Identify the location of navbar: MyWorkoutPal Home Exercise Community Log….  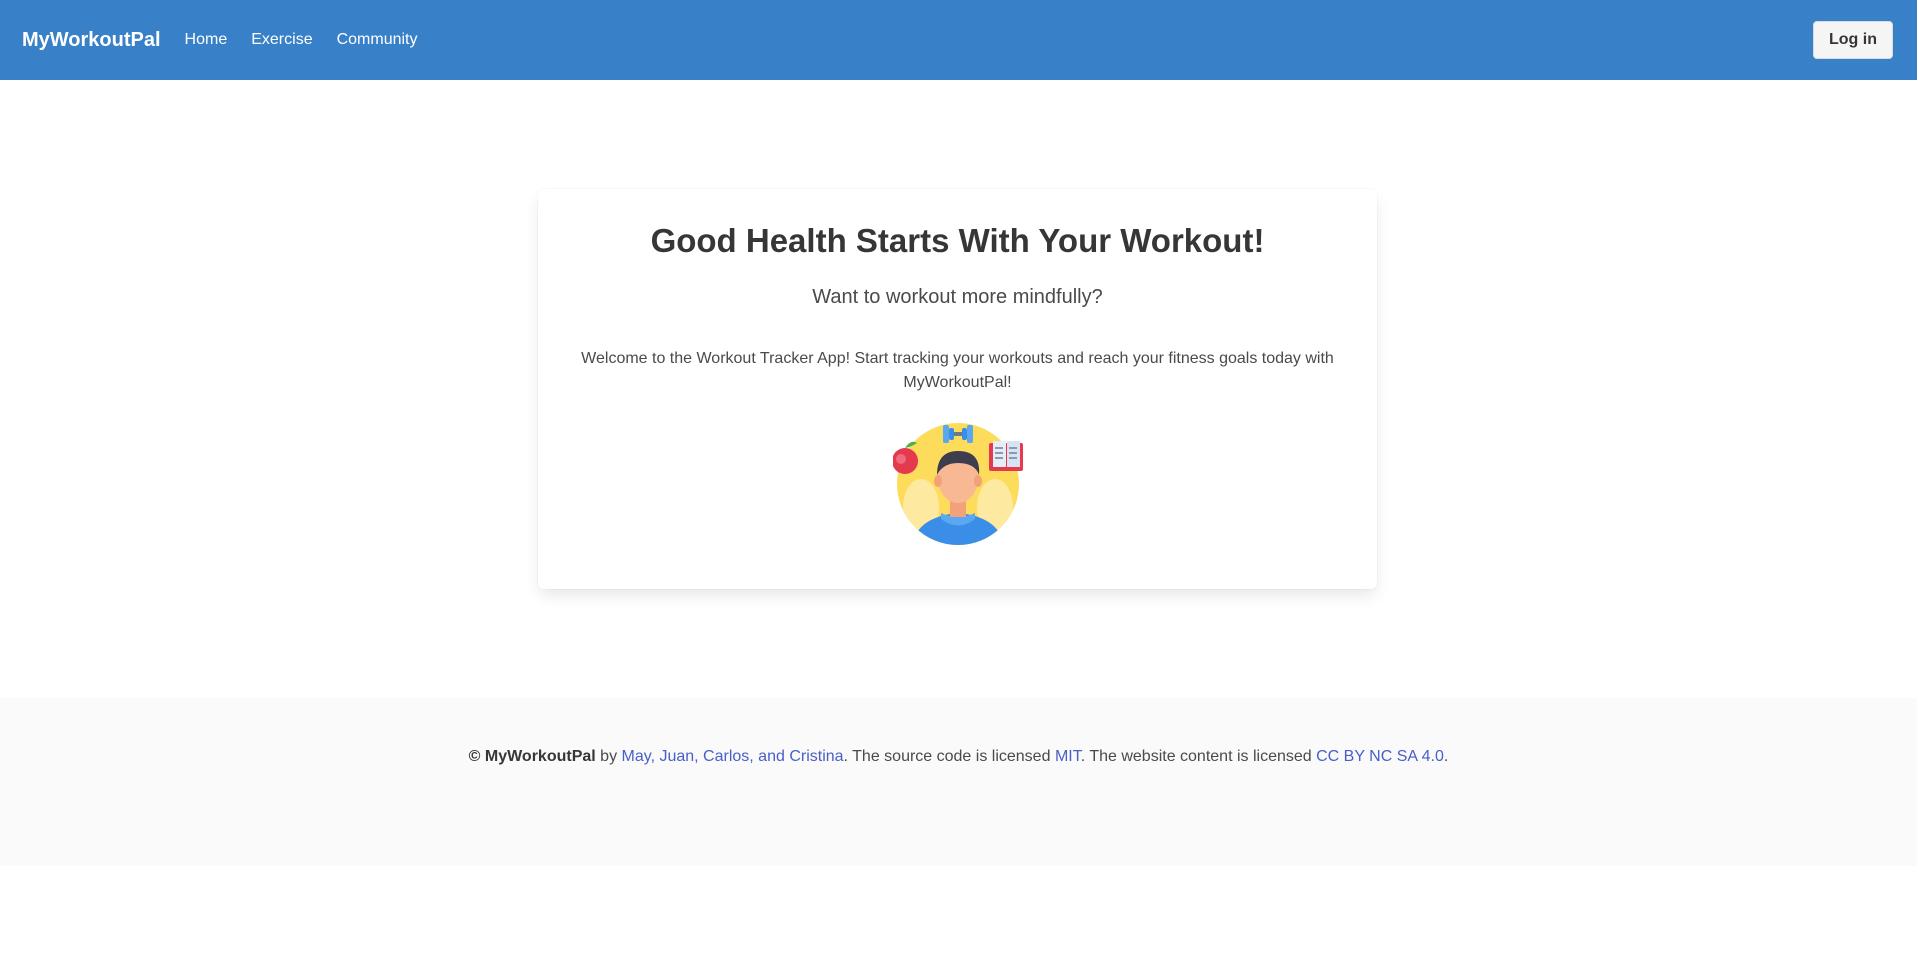
(958, 40).